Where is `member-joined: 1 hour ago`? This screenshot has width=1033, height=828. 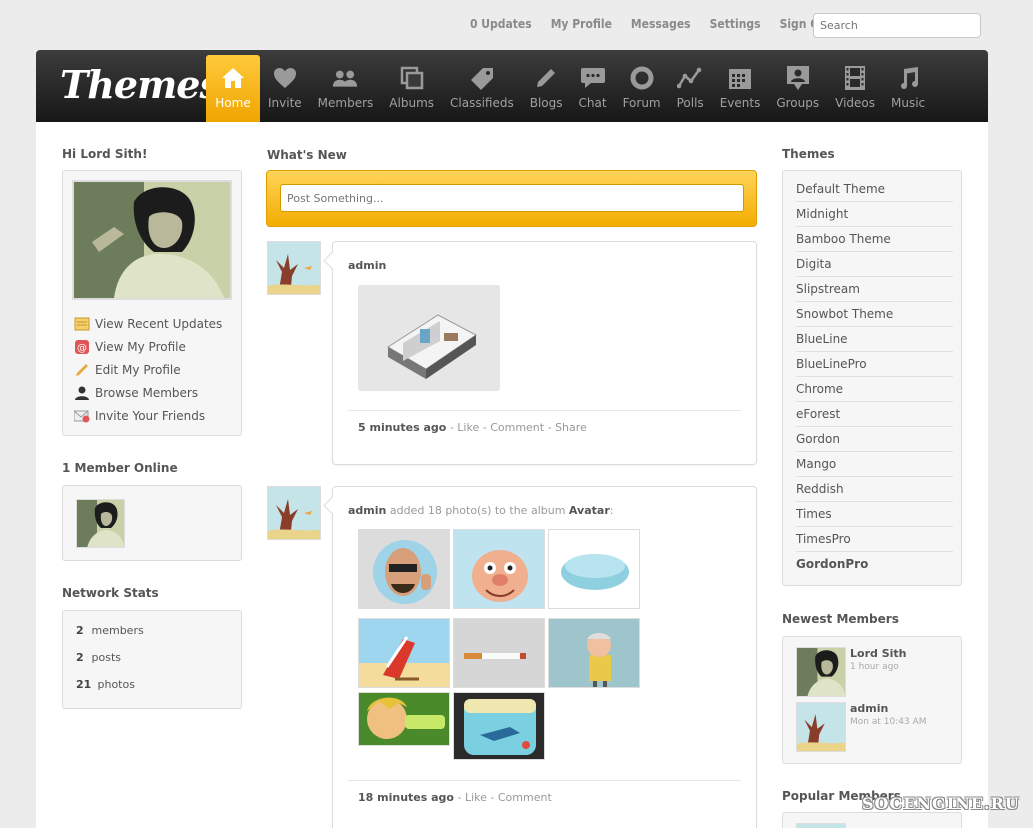
member-joined: 1 hour ago is located at coordinates (874, 667).